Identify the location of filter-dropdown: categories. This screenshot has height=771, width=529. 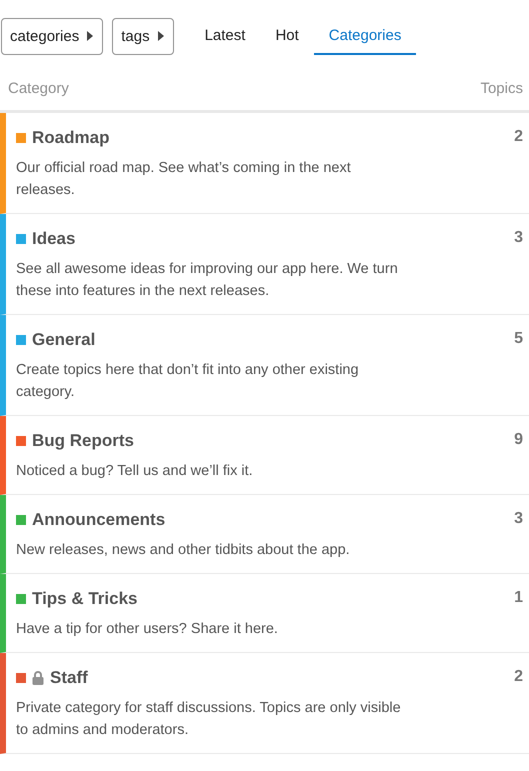
(52, 36).